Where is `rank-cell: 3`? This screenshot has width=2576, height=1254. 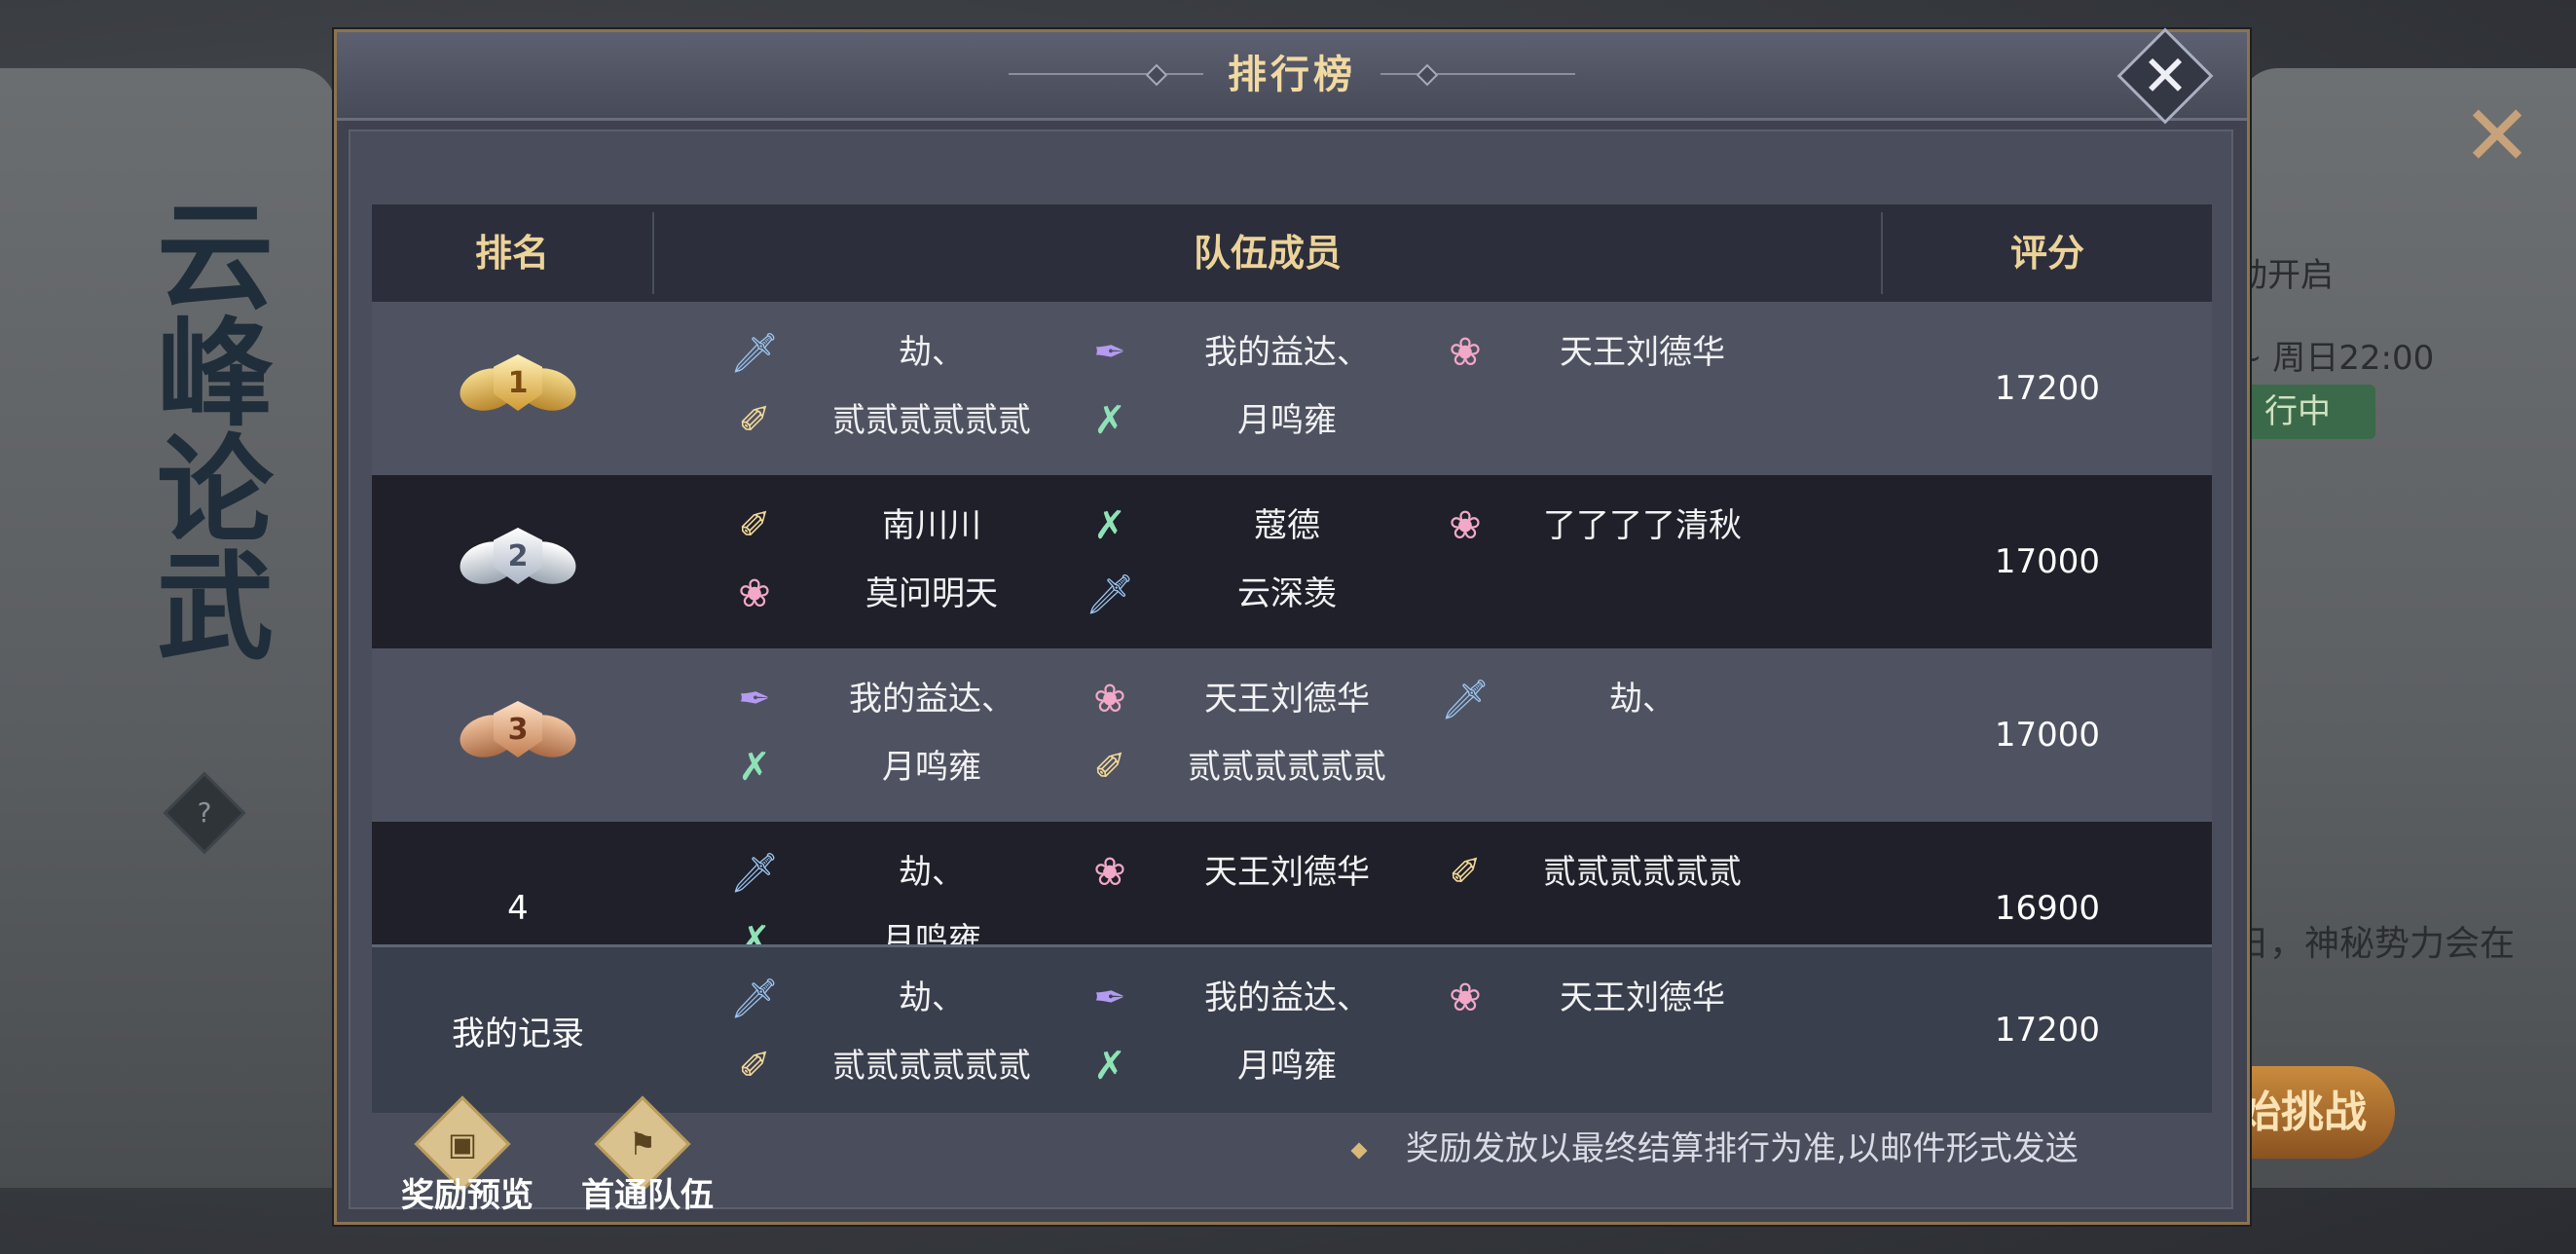 rank-cell: 3 is located at coordinates (518, 735).